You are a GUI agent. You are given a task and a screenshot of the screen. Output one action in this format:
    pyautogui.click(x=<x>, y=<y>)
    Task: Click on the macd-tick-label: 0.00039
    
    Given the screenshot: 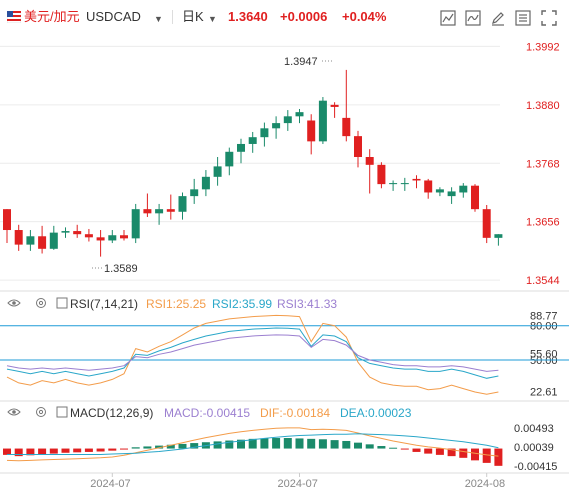 What is the action you would take?
    pyautogui.click(x=534, y=448)
    